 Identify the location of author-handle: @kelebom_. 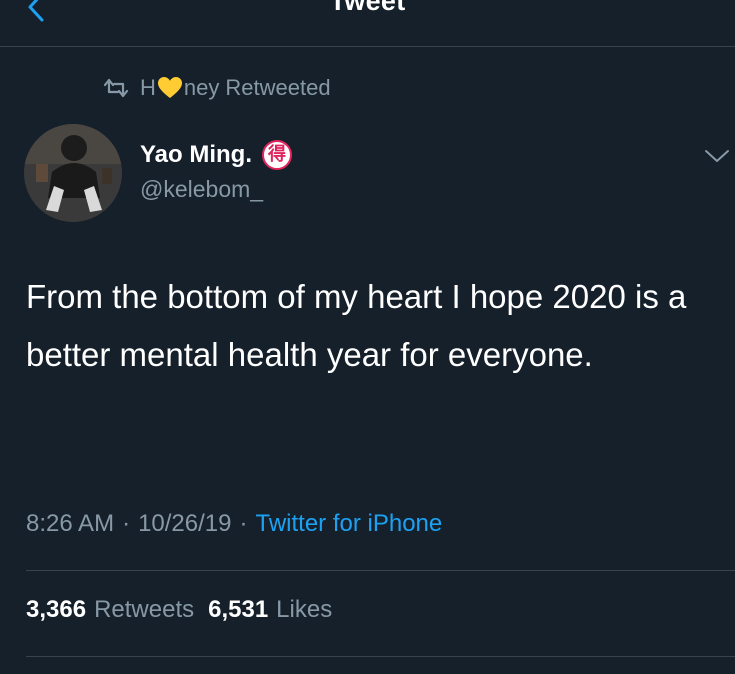
(201, 189).